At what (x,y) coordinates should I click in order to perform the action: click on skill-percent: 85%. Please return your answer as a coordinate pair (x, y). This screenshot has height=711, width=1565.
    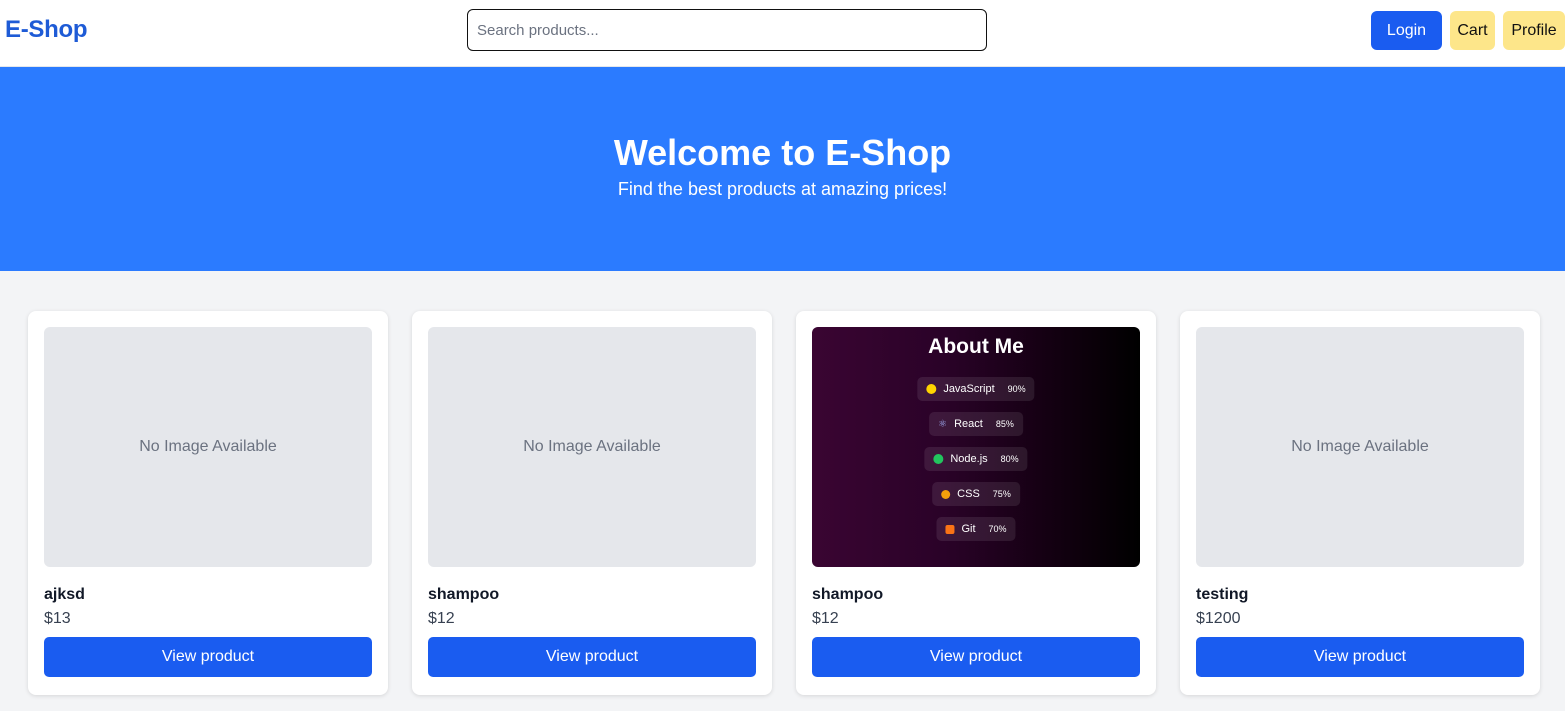
    Looking at the image, I should click on (1004, 424).